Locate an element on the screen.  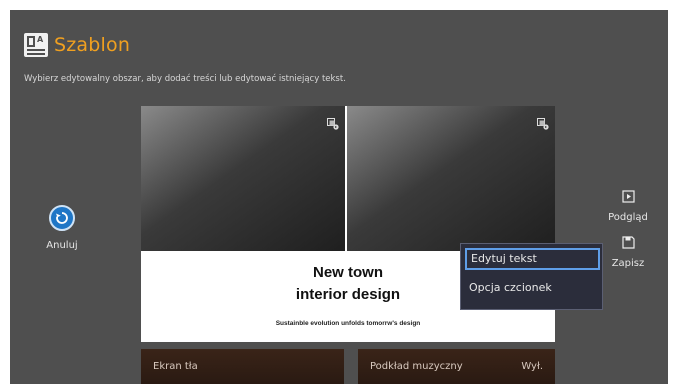
background-music-value: Wył. is located at coordinates (532, 366).